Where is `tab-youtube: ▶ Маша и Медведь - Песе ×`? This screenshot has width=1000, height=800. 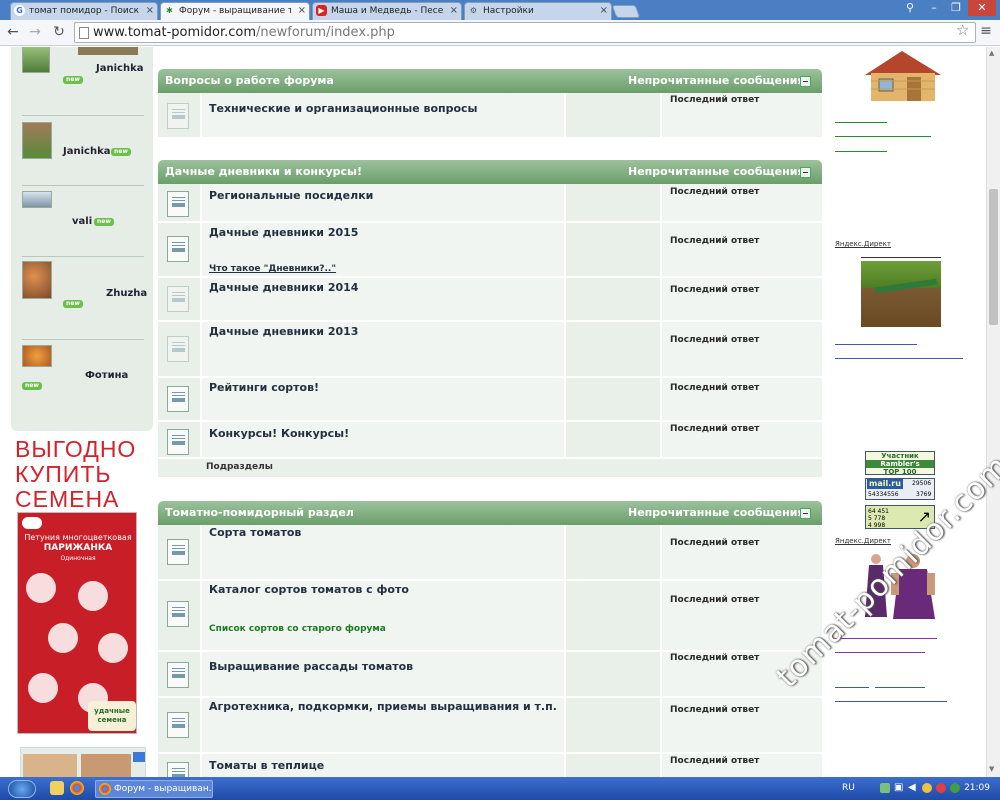
tab-youtube: ▶ Маша и Медведь - Песе × is located at coordinates (387, 11).